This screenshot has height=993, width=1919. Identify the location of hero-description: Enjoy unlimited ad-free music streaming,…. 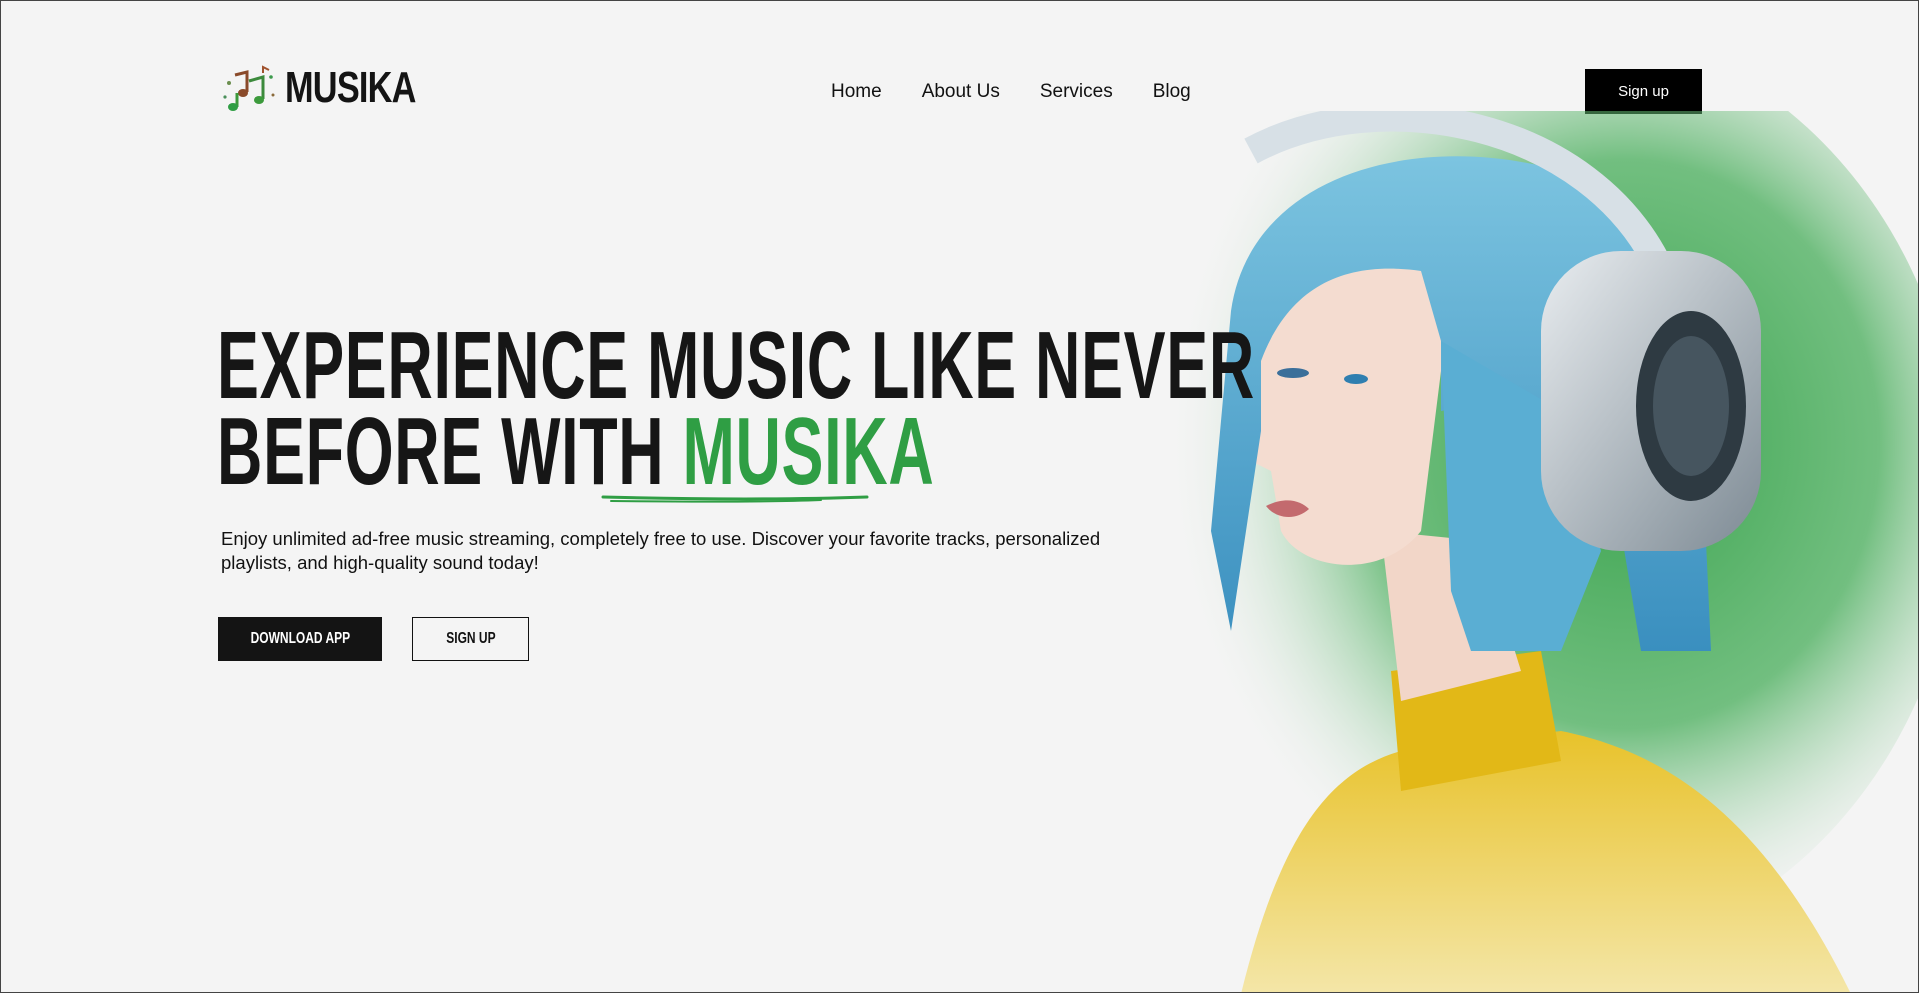
(661, 550).